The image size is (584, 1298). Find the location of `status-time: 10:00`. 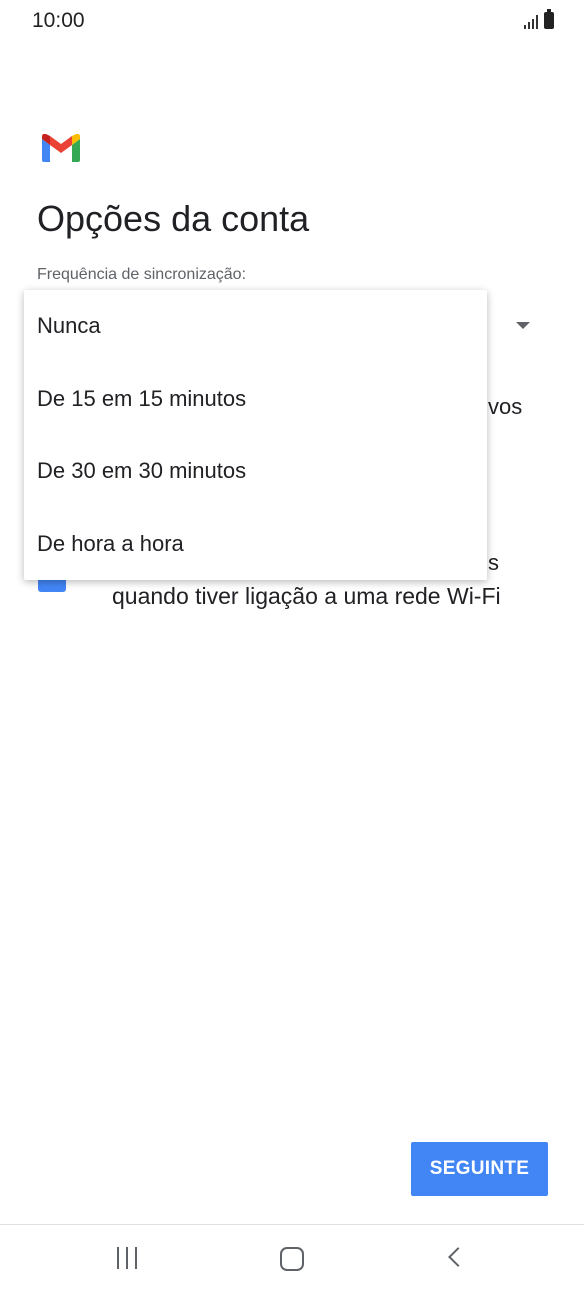

status-time: 10:00 is located at coordinates (58, 20).